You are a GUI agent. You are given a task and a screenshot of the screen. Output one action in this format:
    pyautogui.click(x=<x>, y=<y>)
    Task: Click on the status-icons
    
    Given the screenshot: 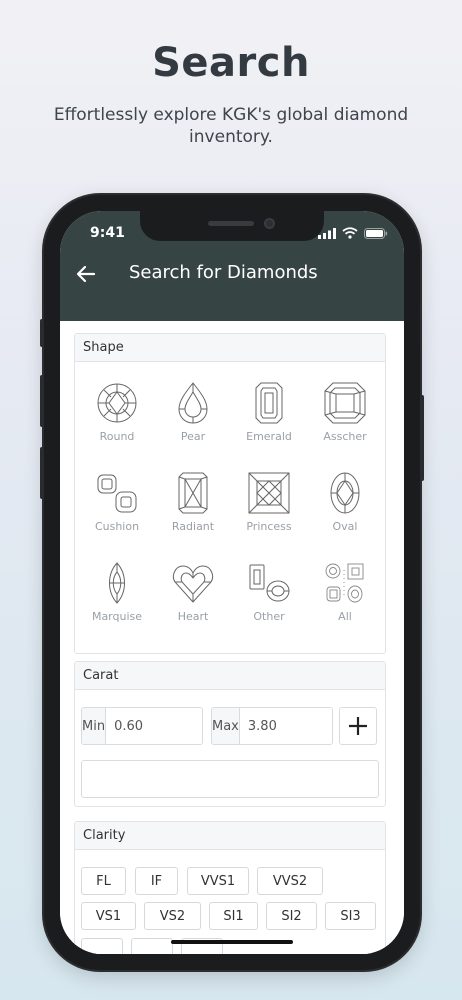 What is the action you would take?
    pyautogui.click(x=353, y=233)
    